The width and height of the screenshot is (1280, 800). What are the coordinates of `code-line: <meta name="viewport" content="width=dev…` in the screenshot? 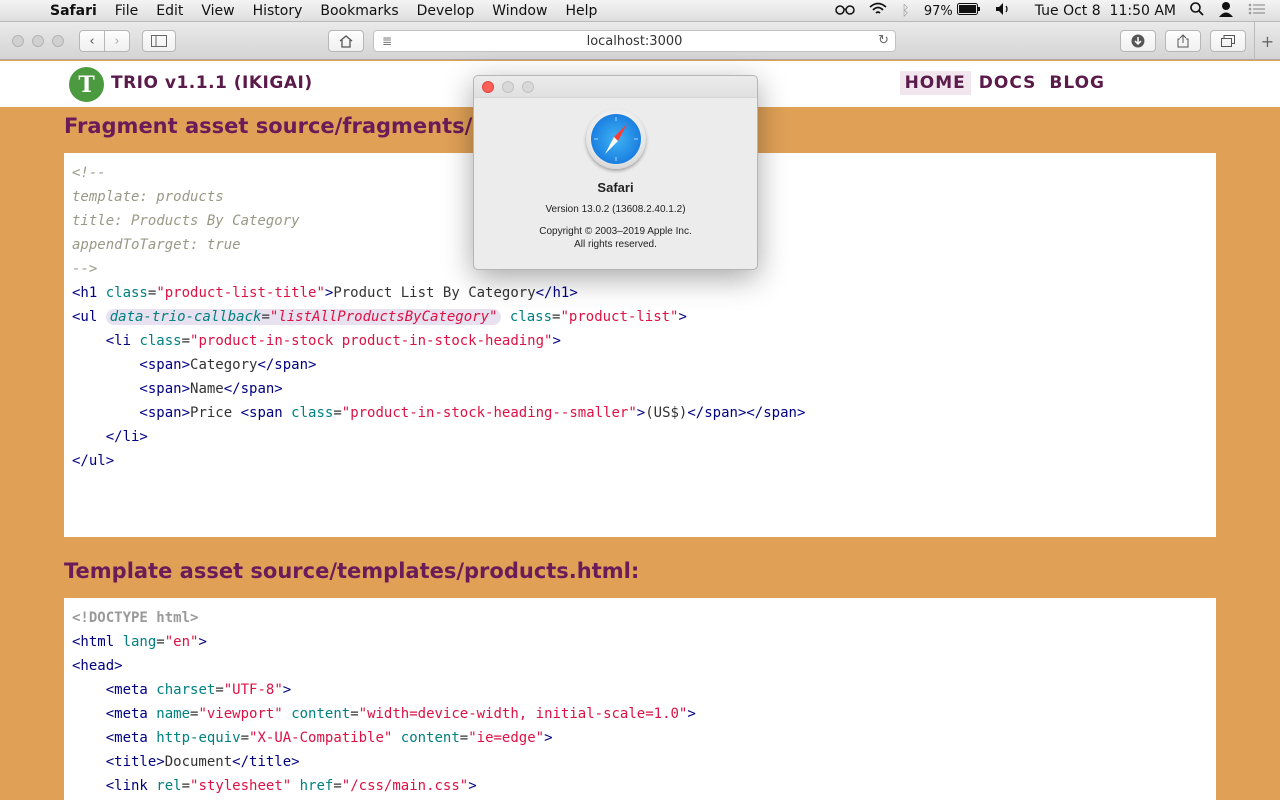 It's located at (384, 714).